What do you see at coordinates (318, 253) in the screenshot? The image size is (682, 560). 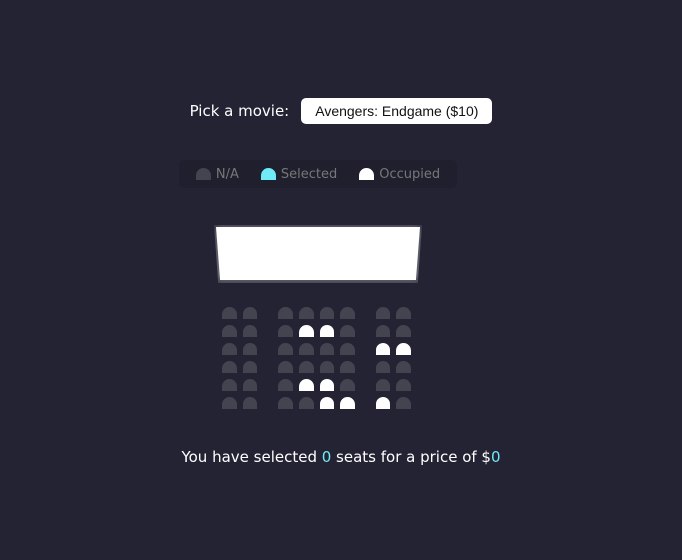 I see `movie-screen` at bounding box center [318, 253].